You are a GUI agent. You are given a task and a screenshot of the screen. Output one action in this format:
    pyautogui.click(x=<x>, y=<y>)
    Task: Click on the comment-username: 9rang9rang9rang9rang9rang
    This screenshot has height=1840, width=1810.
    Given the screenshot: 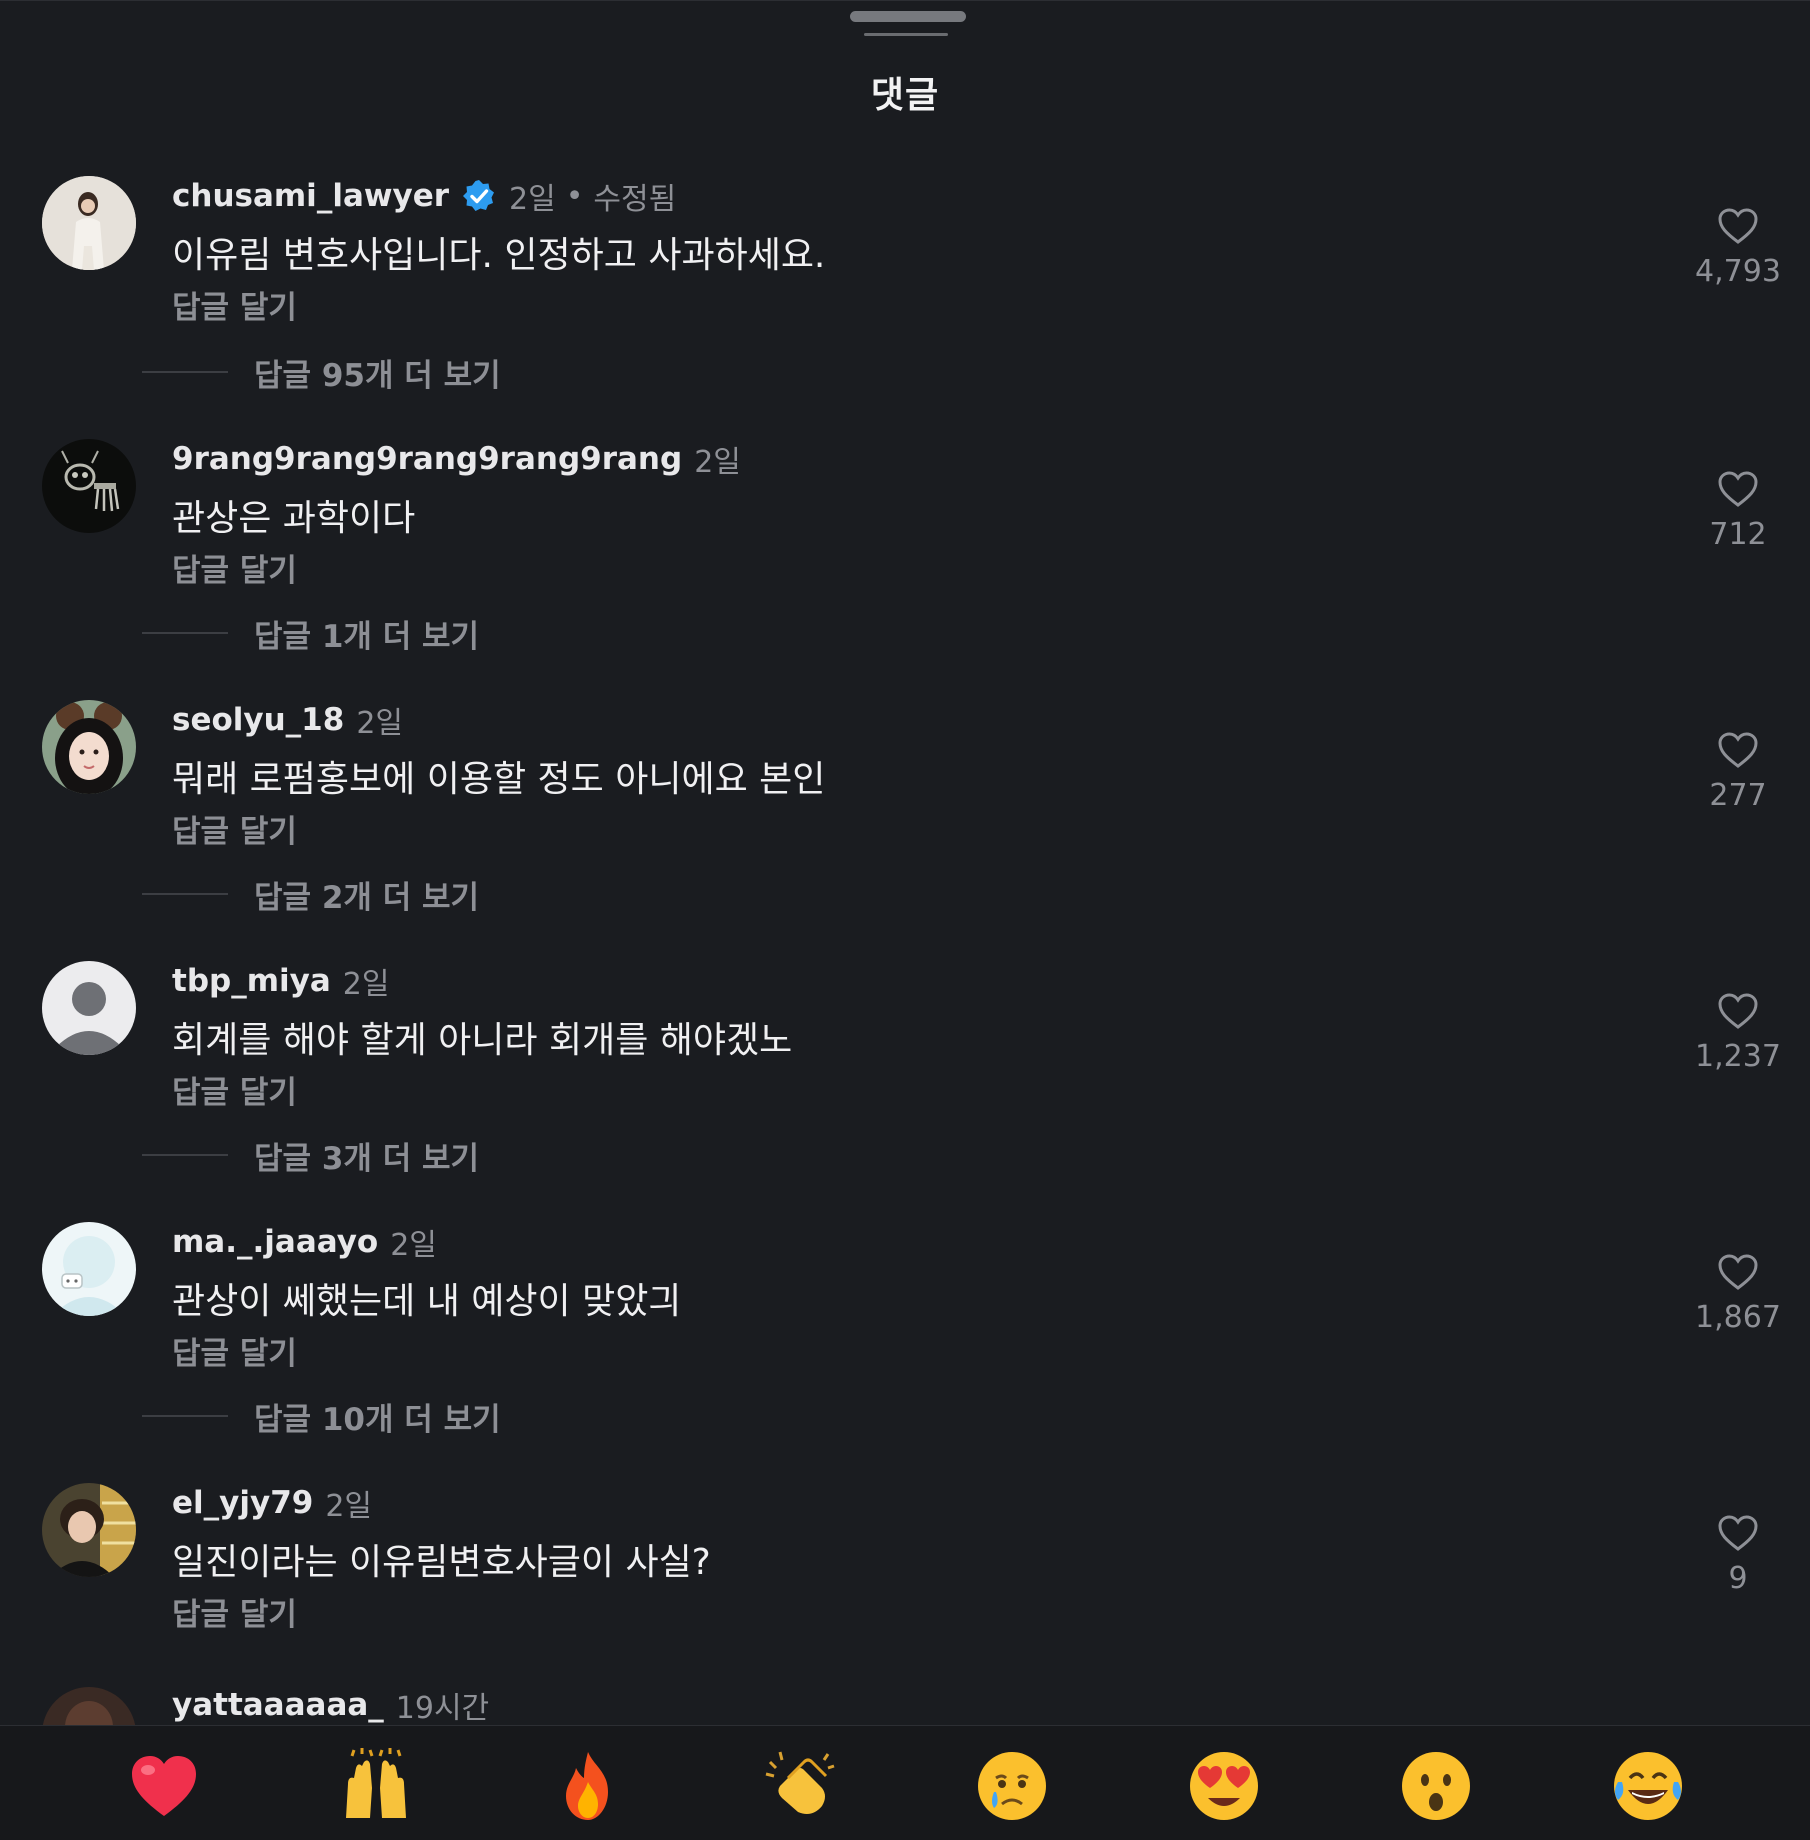 What is the action you would take?
    pyautogui.click(x=427, y=459)
    